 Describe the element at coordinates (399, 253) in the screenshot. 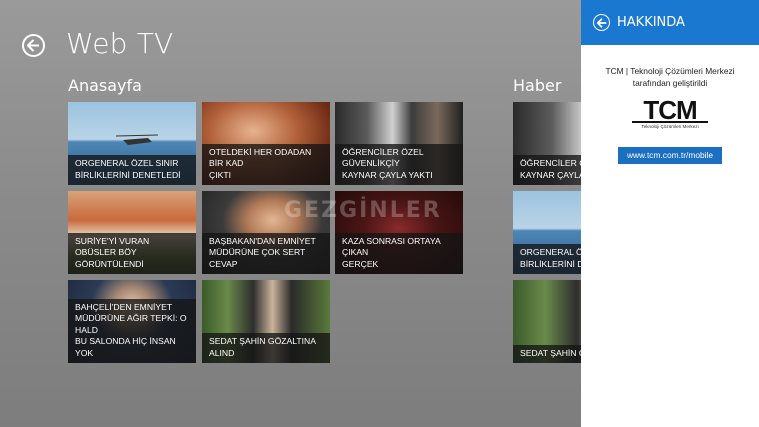

I see `tile-caption: KAZA SONRASI ORTAYA ÇIKAN GERÇEK` at that location.